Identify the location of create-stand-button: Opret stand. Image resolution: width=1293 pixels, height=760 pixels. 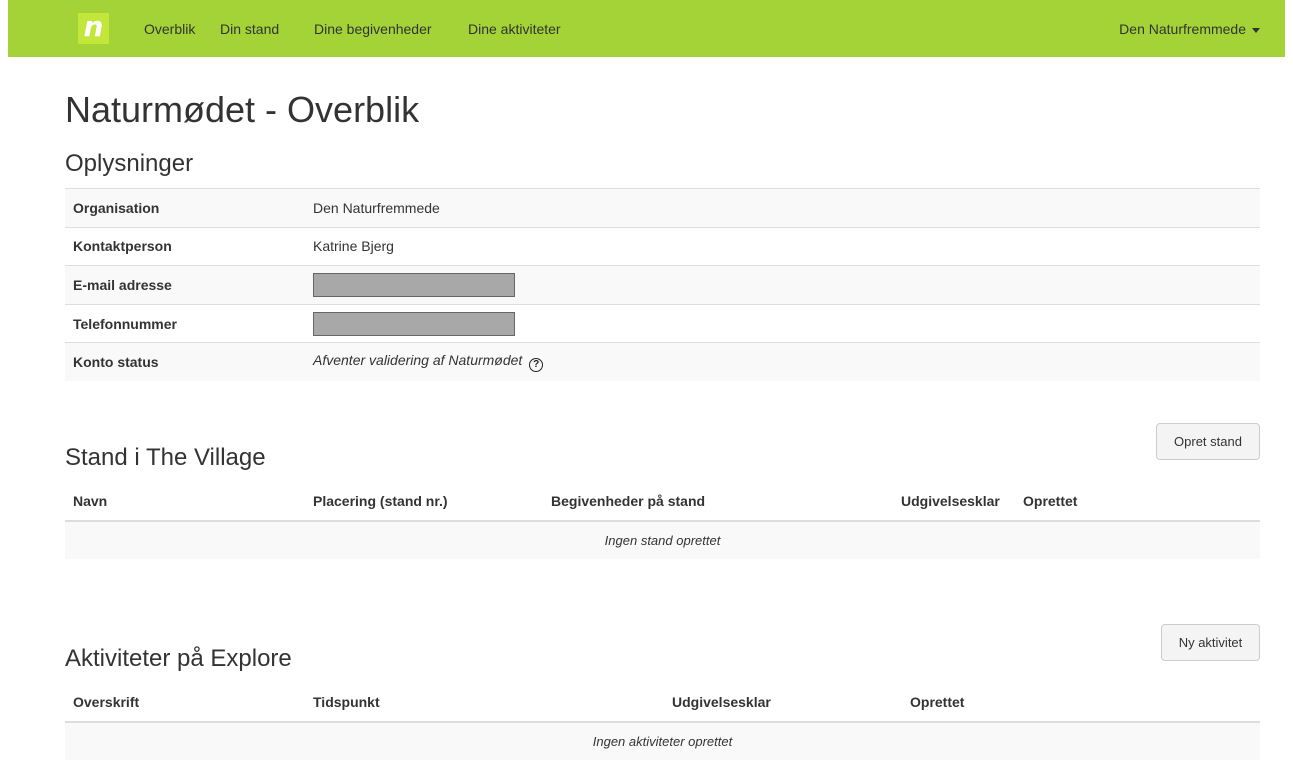
(1208, 441).